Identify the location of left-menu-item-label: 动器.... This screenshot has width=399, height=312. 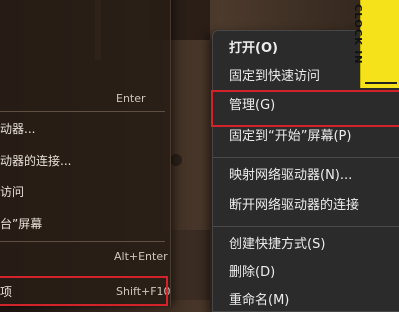
(18, 129).